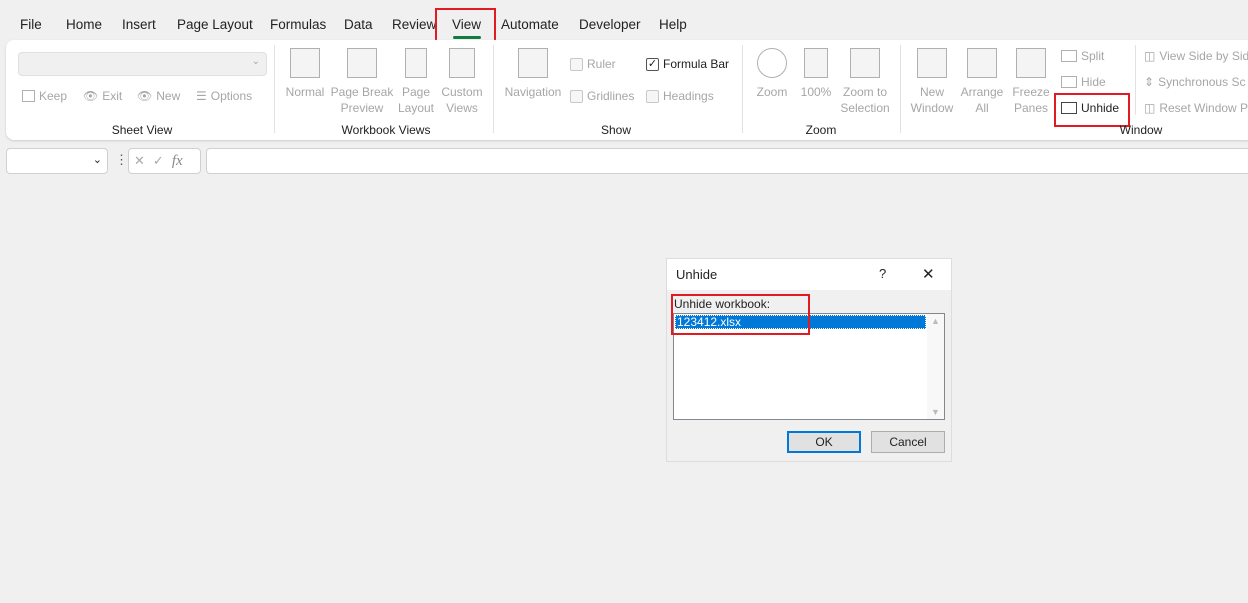  I want to click on label: Preview, so click(362, 108).